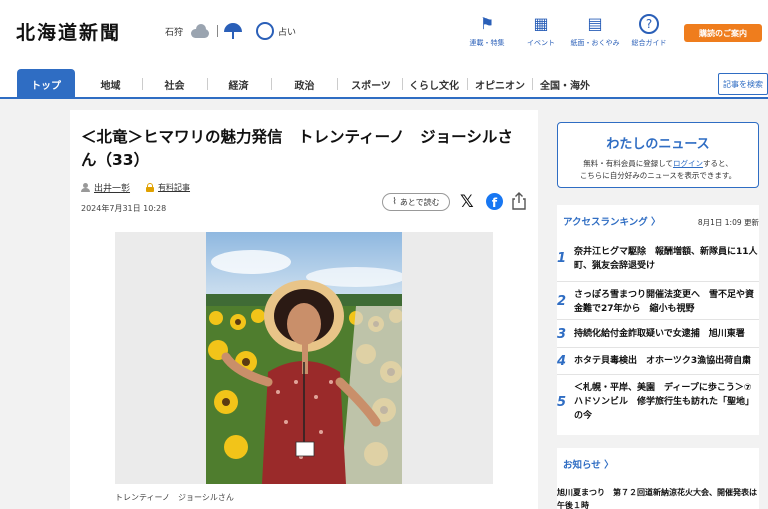 This screenshot has width=768, height=509. I want to click on subscribe-button: 購読のご案内, so click(723, 33).